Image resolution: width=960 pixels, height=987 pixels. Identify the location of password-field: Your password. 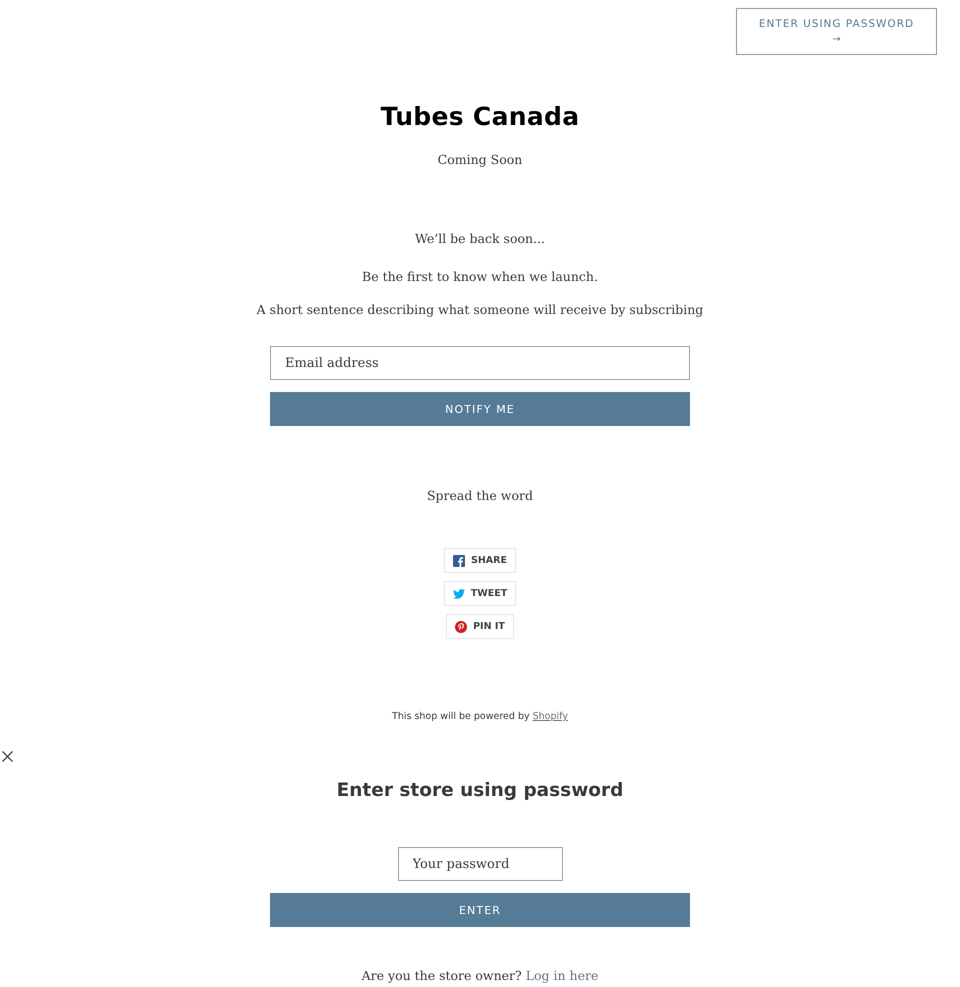
(480, 864).